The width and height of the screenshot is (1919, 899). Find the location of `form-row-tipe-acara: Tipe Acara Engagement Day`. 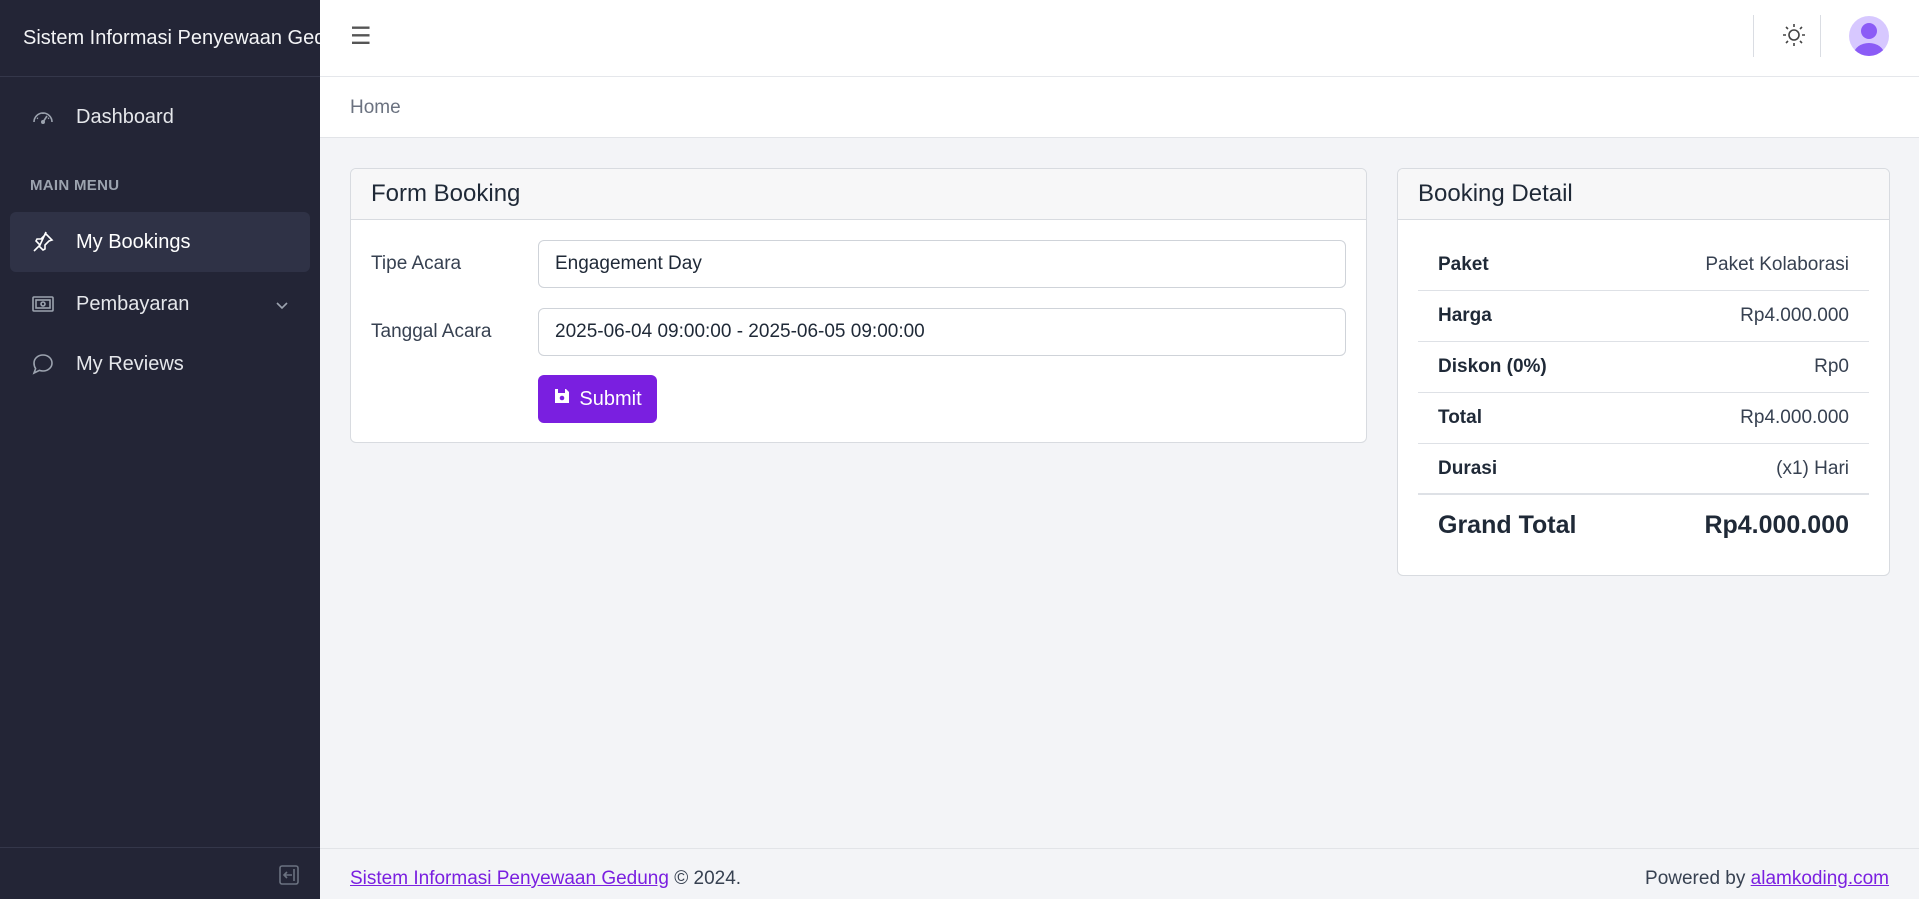

form-row-tipe-acara: Tipe Acara Engagement Day is located at coordinates (858, 264).